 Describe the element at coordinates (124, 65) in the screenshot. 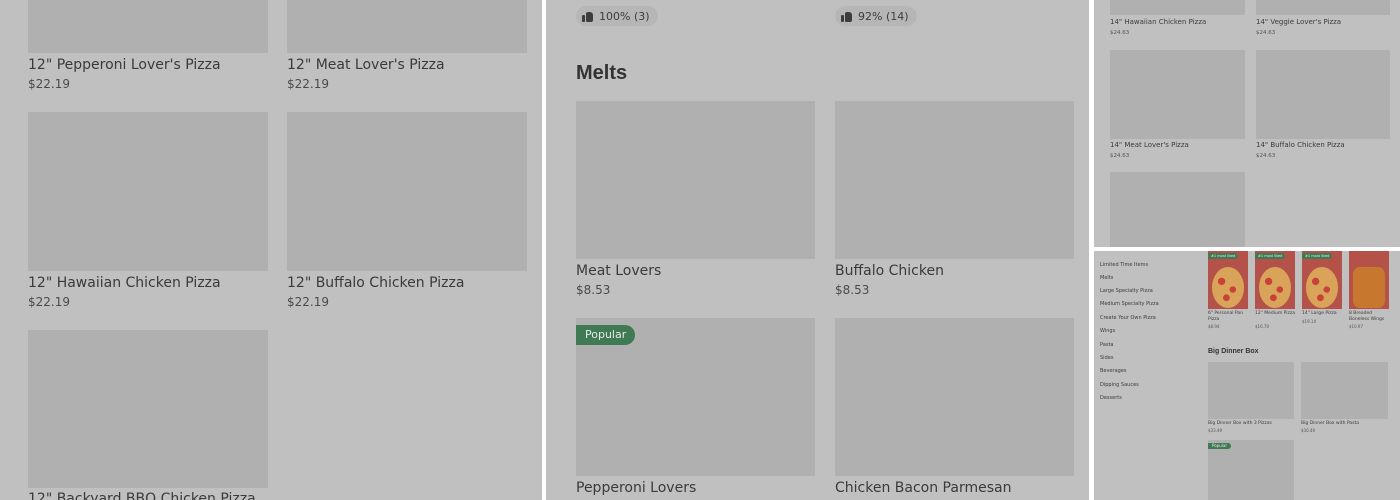

I see `menu-item-name: 12" Pepperoni Lover's Pizza` at that location.